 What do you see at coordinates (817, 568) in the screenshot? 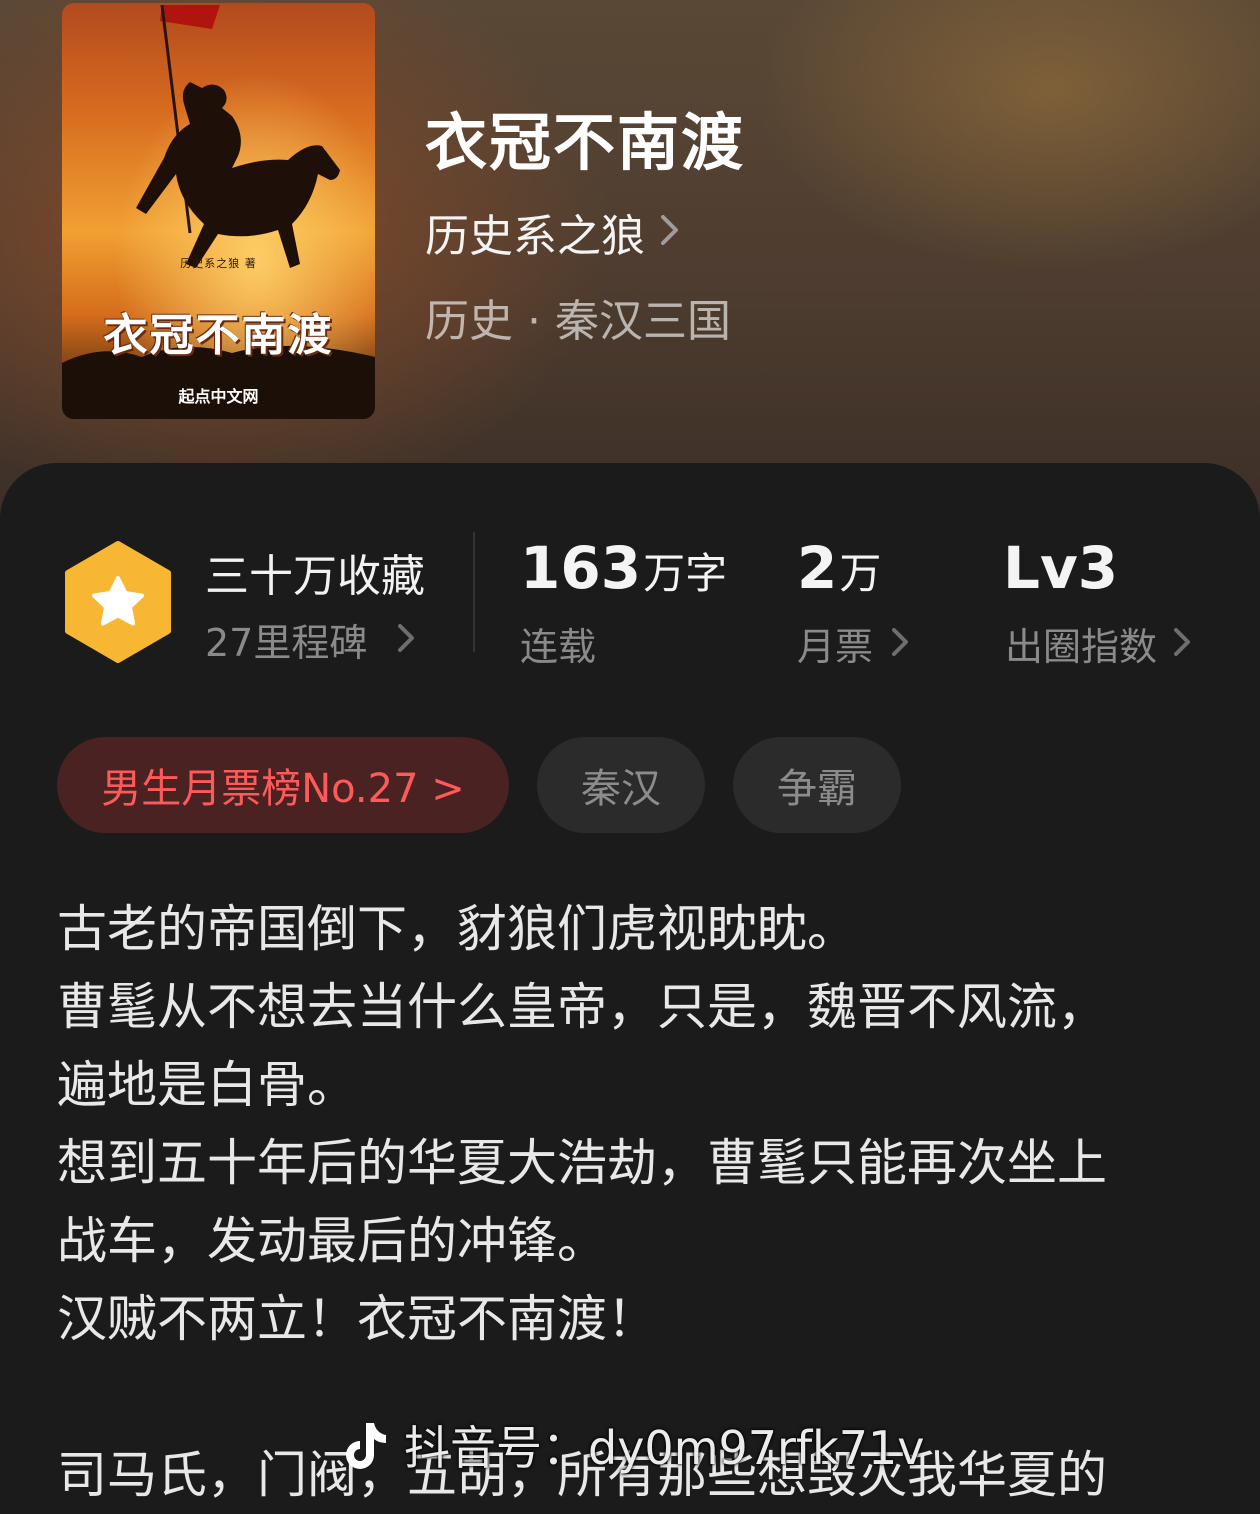
I see `monthly-votes-value: 2` at bounding box center [817, 568].